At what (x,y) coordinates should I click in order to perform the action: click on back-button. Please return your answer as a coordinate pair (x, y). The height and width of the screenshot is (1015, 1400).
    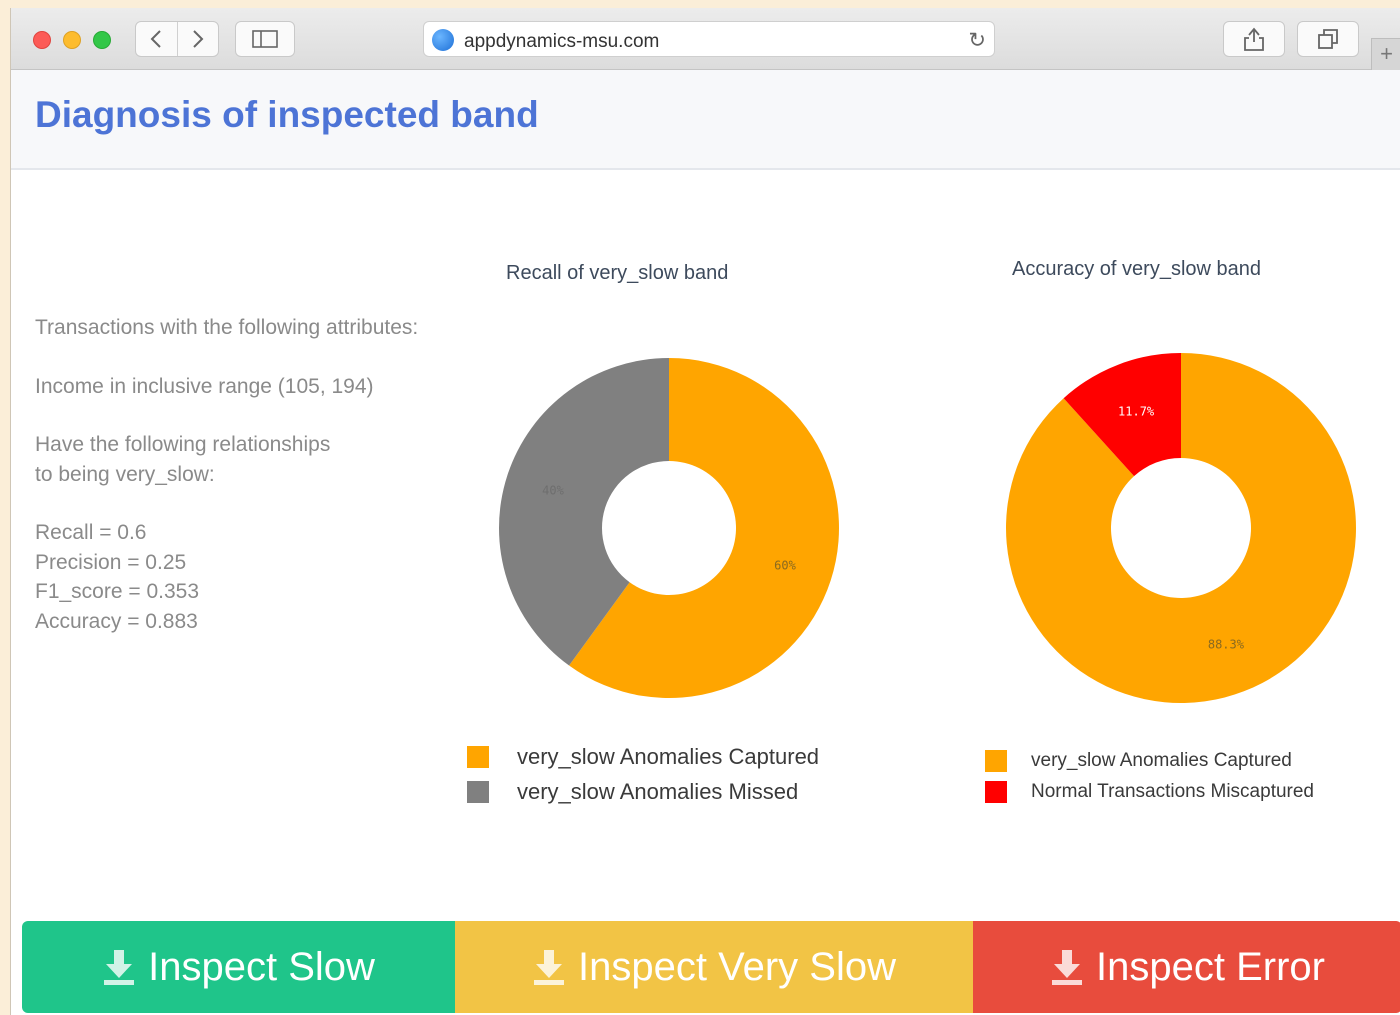
    Looking at the image, I should click on (156, 39).